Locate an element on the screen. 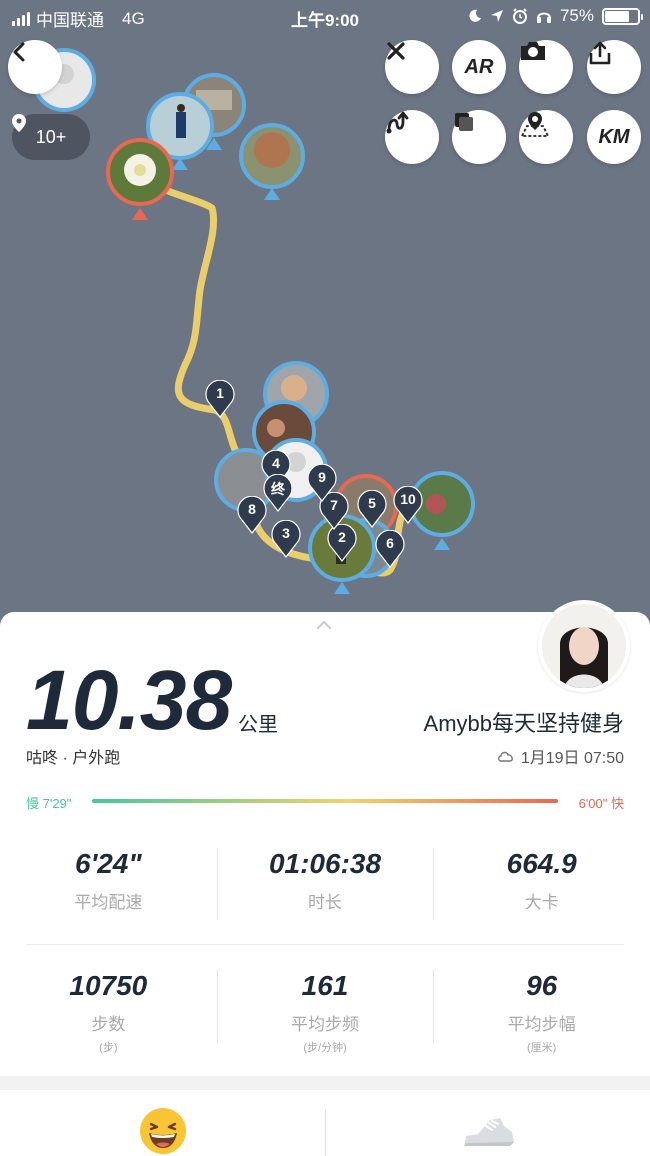  stat-calories: 664.9 大卡 is located at coordinates (541, 884).